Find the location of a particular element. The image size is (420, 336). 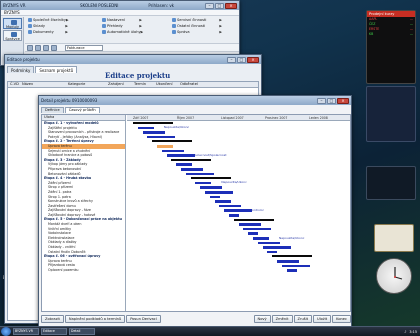

task-row: Oplocení pozemku is located at coordinates (83, 270).